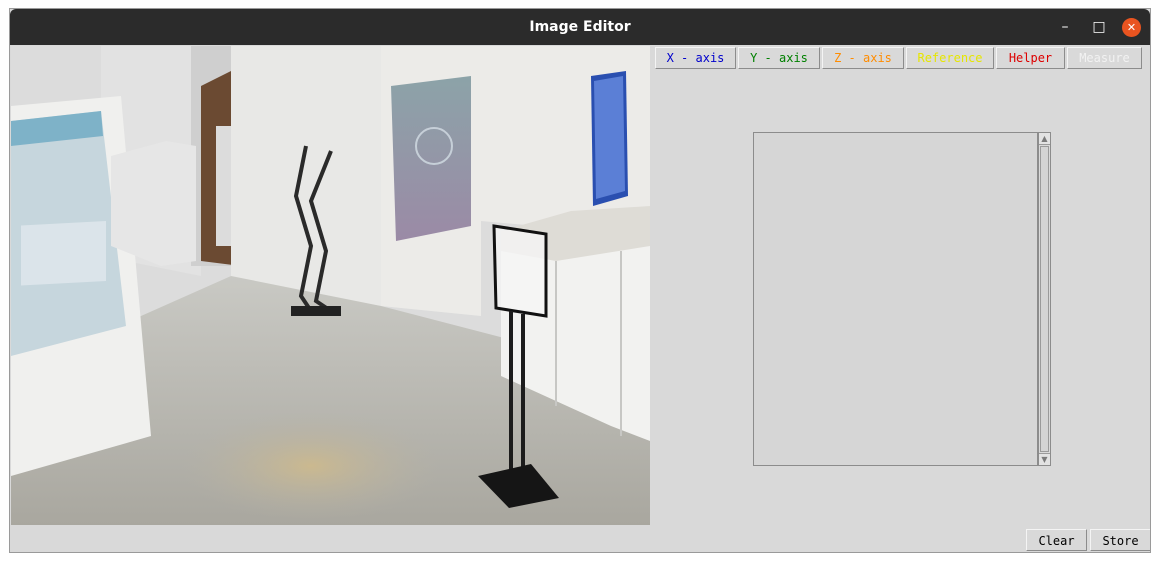 This screenshot has width=1161, height=562. Describe the element at coordinates (1065, 27) in the screenshot. I see `minimize-icon: –` at that location.